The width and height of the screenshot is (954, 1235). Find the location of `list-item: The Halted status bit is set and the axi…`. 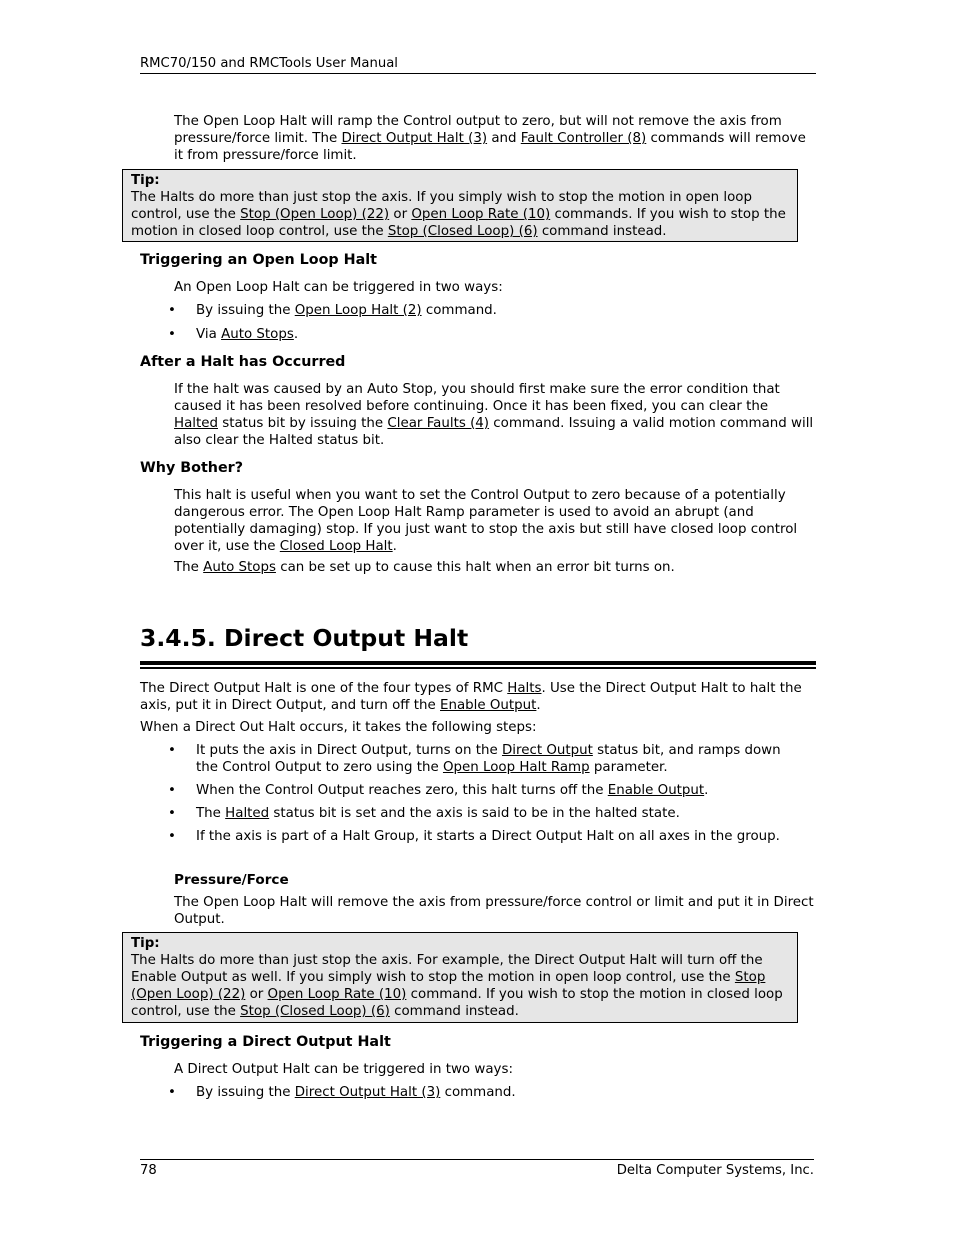

list-item: The Halted status bit is set and the axi… is located at coordinates (465, 813).